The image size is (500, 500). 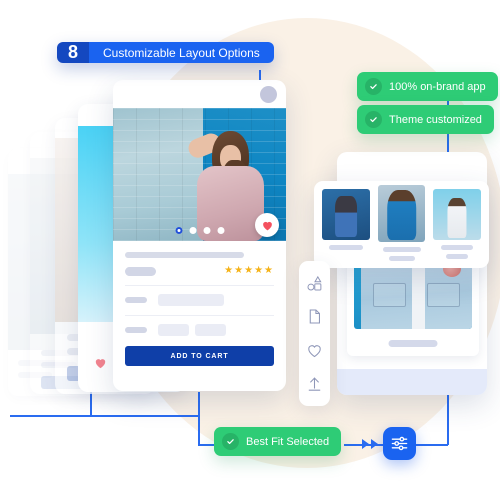 I want to click on badge-label: Customizable Layout Options, so click(x=181, y=52).